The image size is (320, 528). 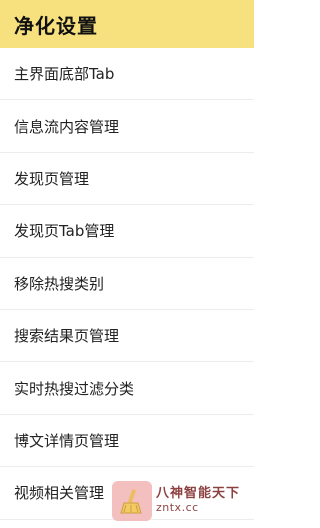 I want to click on list-item-hot-search-category: 移除热搜类别, so click(x=127, y=284).